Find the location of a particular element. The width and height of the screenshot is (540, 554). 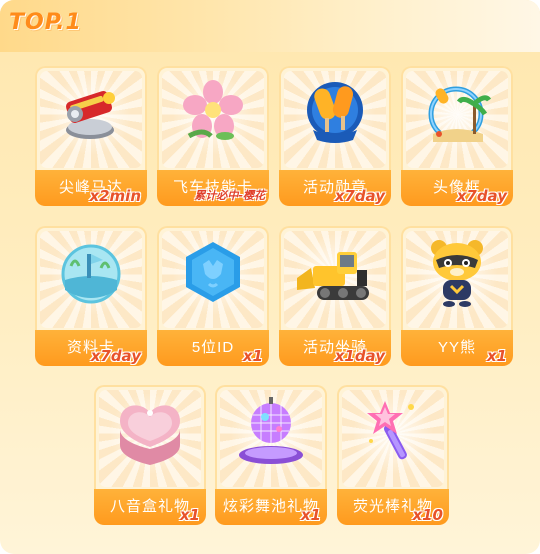

reward-card-music-box: x1 八音盒礼物 is located at coordinates (150, 455).